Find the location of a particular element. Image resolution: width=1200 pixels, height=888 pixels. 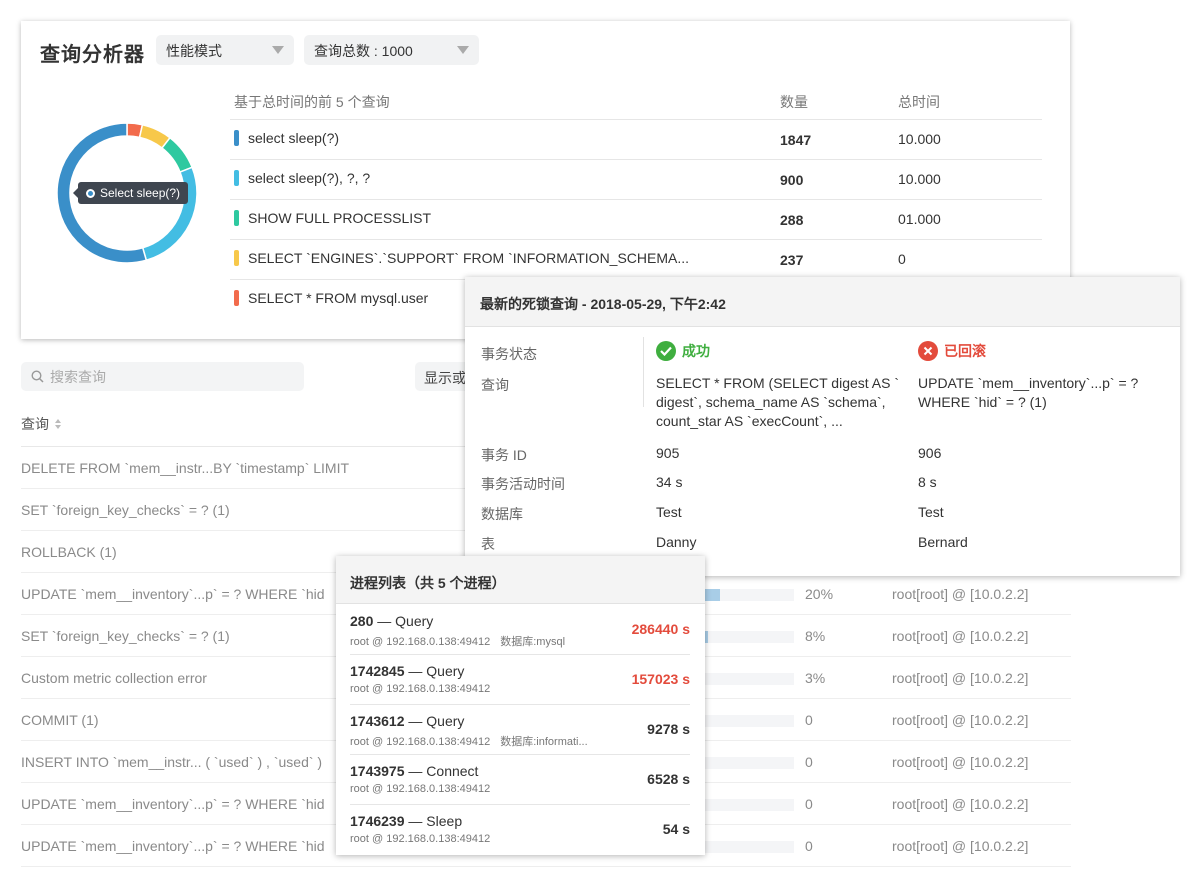

donut-slice is located at coordinates (177, 155).